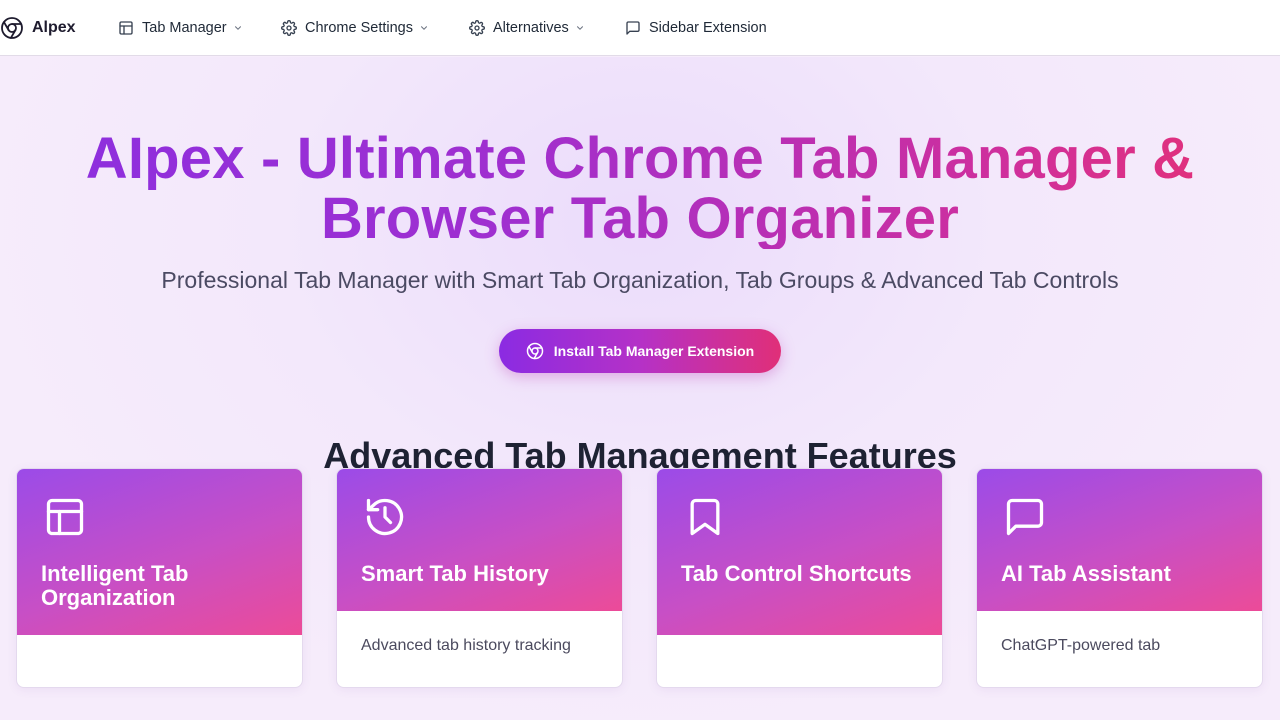 This screenshot has width=1280, height=720. Describe the element at coordinates (1119, 540) in the screenshot. I see `card-header: AI Tab Assistant` at that location.